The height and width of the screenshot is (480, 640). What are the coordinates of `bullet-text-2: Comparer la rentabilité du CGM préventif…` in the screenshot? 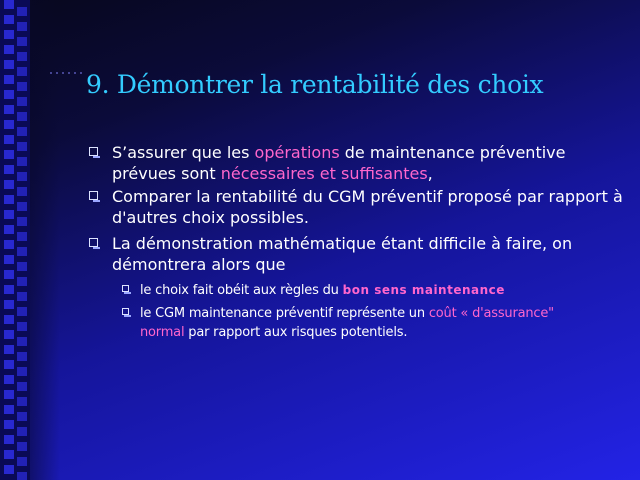 It's located at (367, 207).